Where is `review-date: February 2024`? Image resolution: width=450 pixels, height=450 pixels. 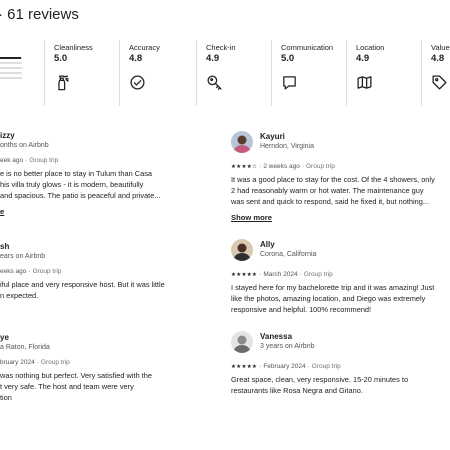
review-date: February 2024 is located at coordinates (284, 366).